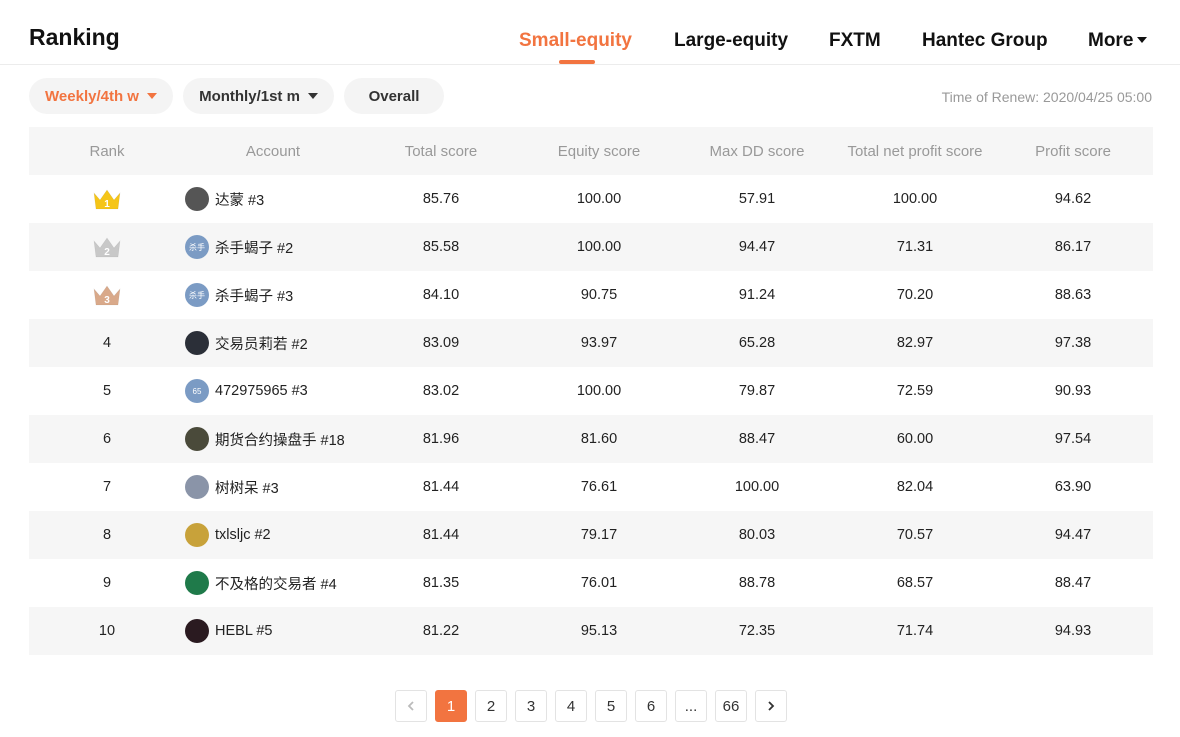 This screenshot has width=1180, height=737. Describe the element at coordinates (1046, 97) in the screenshot. I see `renew-time: Time of Renew: 2020/04/25 05:00` at that location.